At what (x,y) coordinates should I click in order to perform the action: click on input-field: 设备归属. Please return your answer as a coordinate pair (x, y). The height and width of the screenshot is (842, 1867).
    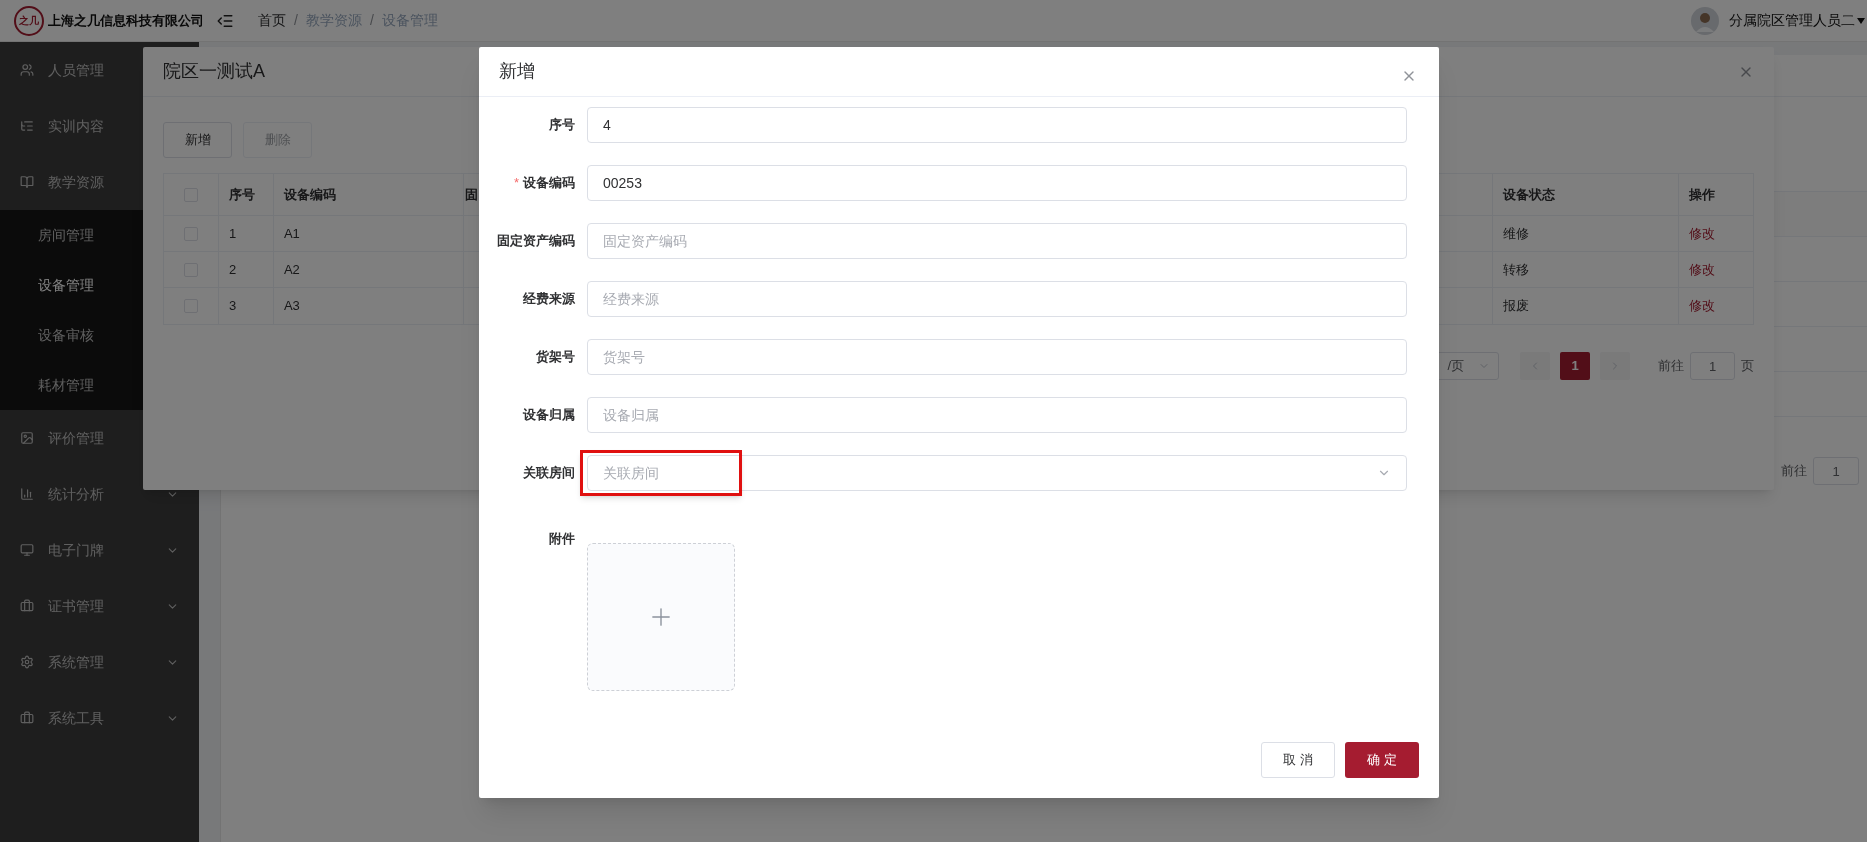
    Looking at the image, I should click on (997, 415).